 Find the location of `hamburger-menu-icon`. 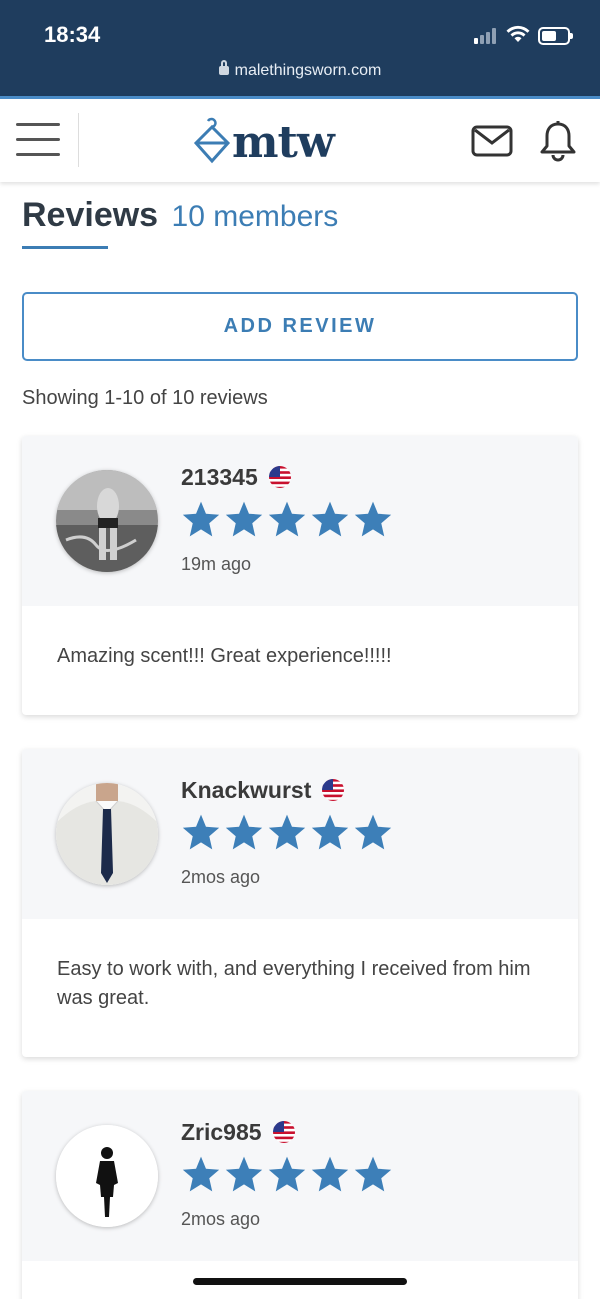

hamburger-menu-icon is located at coordinates (38, 140).